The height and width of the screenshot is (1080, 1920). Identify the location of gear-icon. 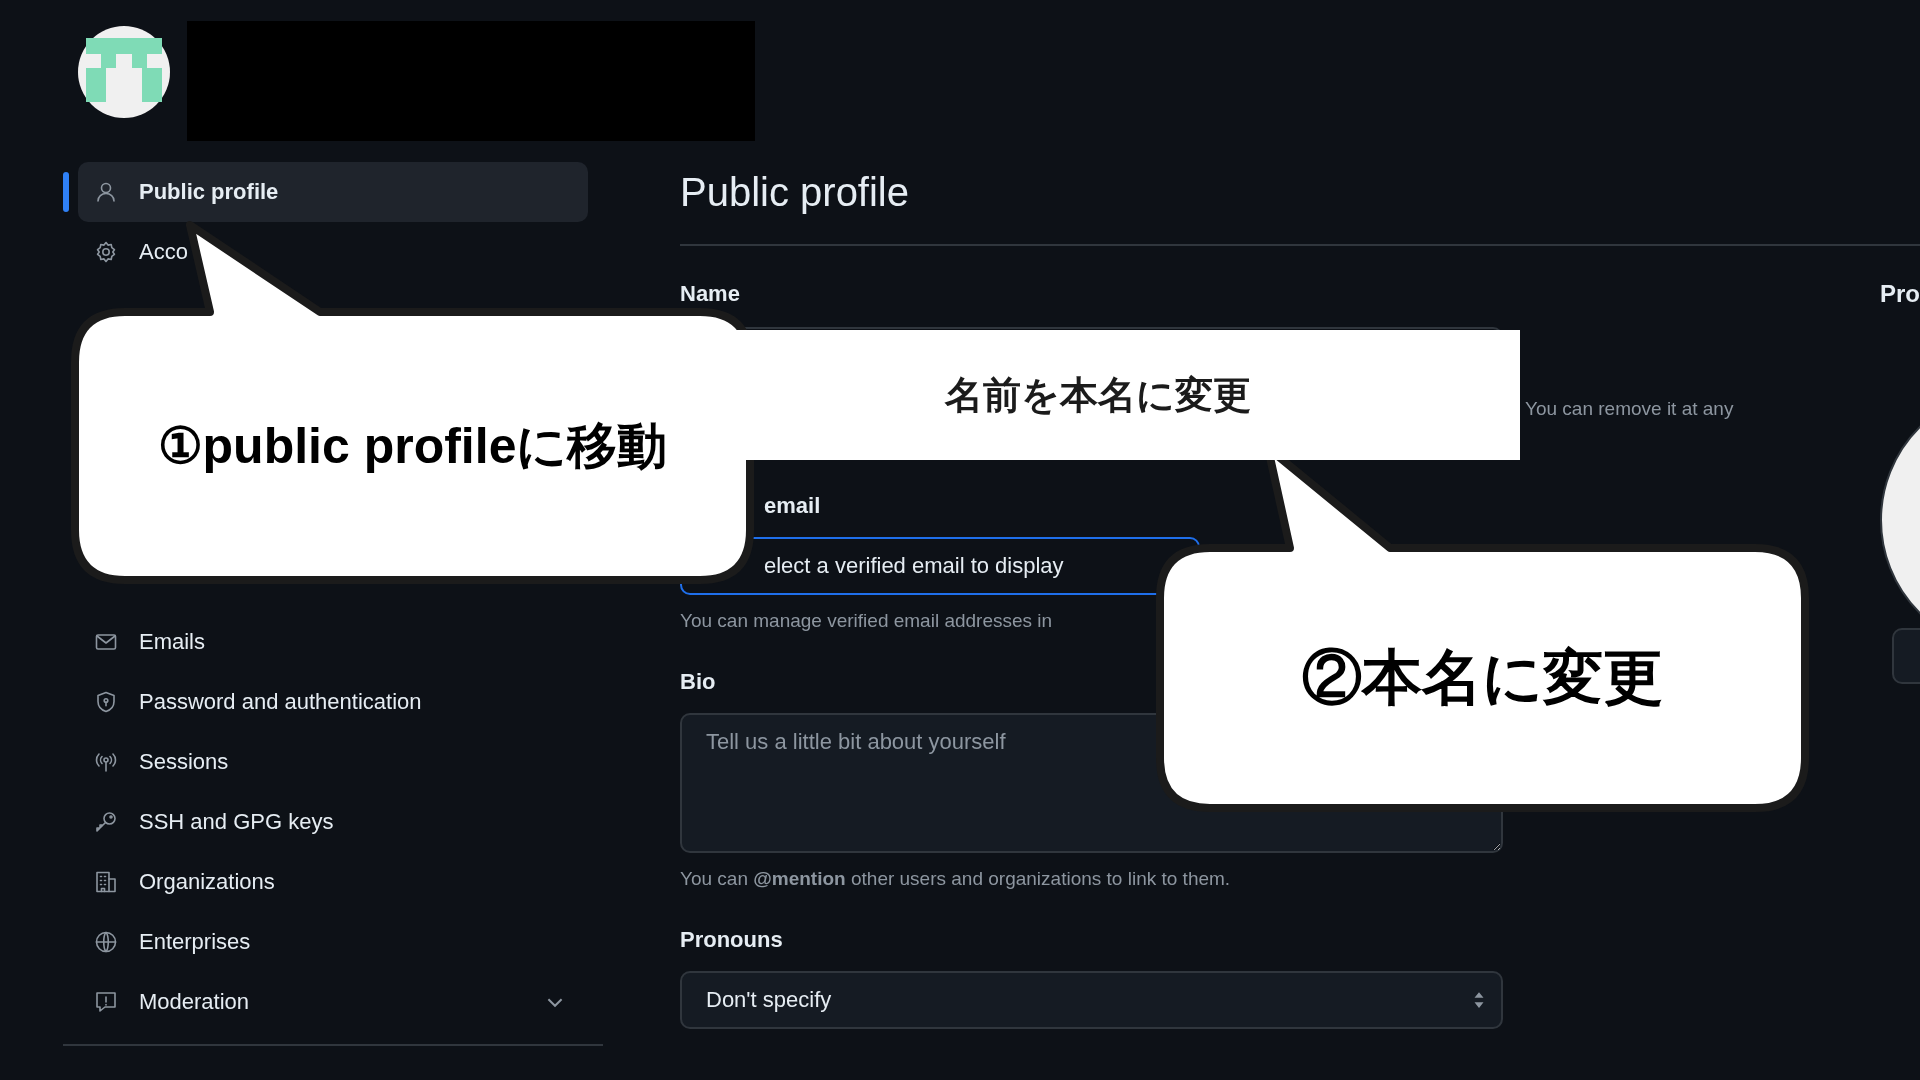
(106, 252).